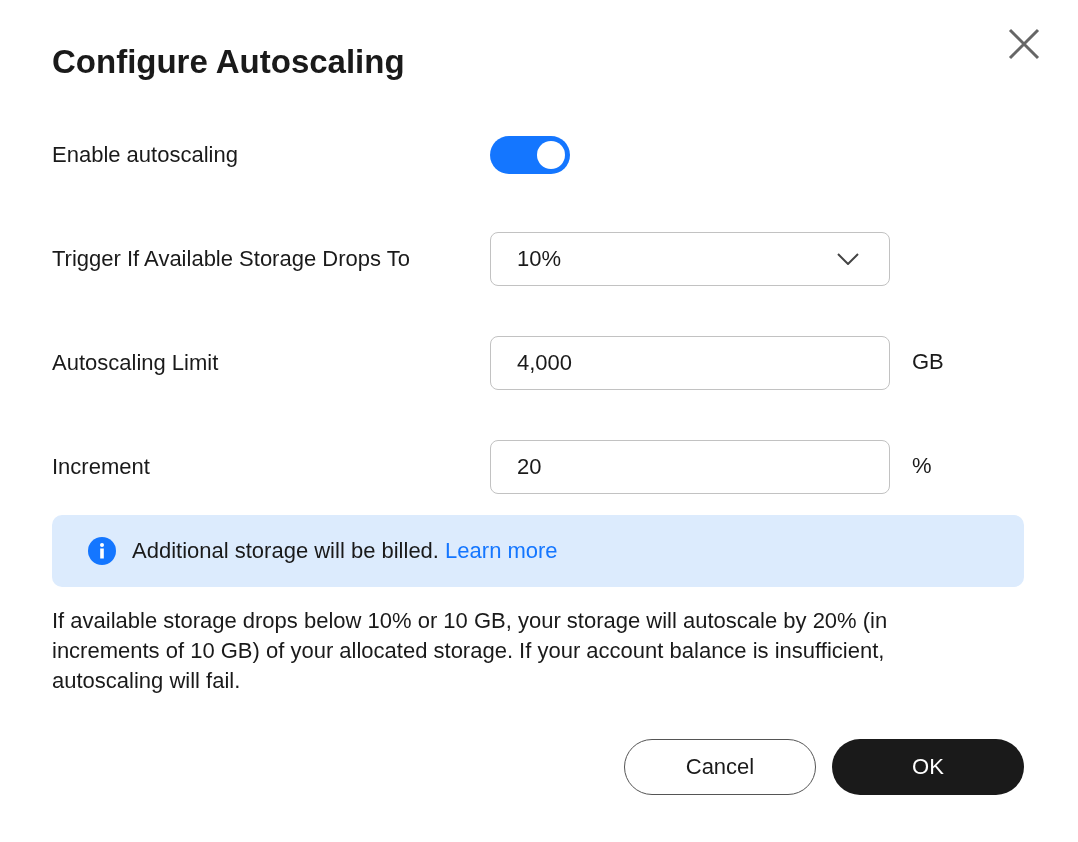  I want to click on dropdown-select: 10%, so click(690, 259).